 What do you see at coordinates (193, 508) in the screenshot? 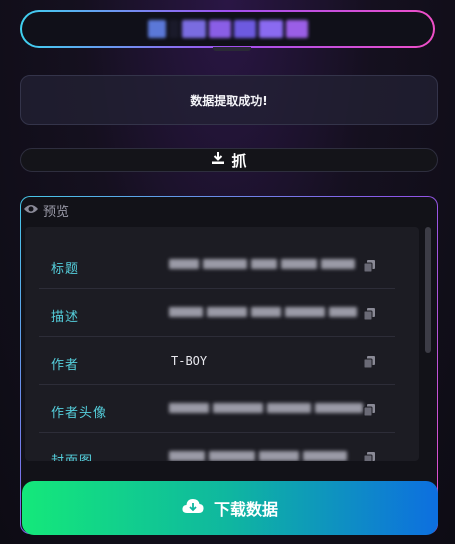
I see `cloud-download-icon` at bounding box center [193, 508].